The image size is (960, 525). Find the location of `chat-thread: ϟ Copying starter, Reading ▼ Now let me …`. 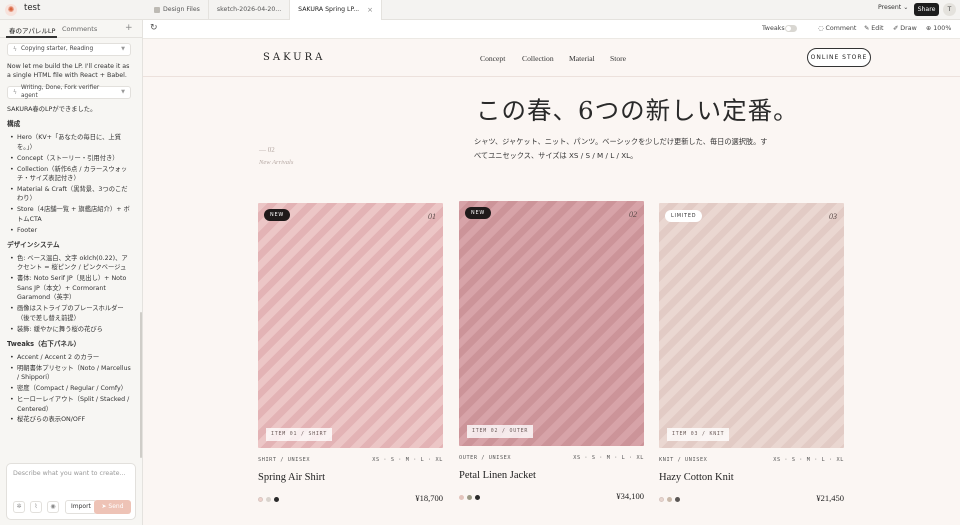

chat-thread: ϟ Copying starter, Reading ▼ Now let me … is located at coordinates (70, 253).